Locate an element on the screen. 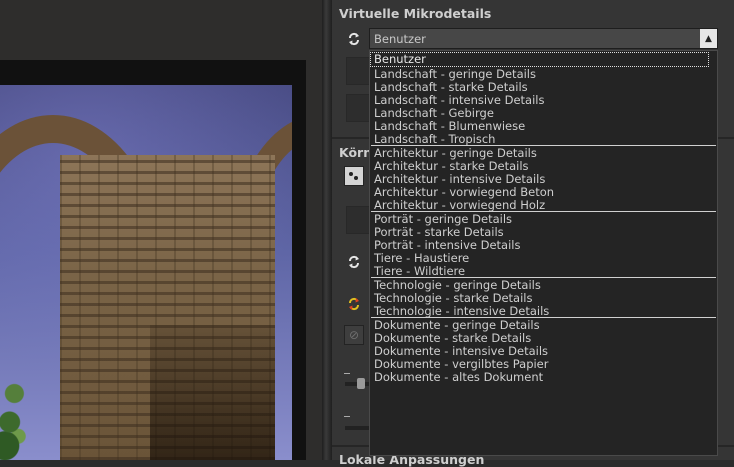 Image resolution: width=734 pixels, height=467 pixels. section-title-koernung: Körnung is located at coordinates (354, 152).